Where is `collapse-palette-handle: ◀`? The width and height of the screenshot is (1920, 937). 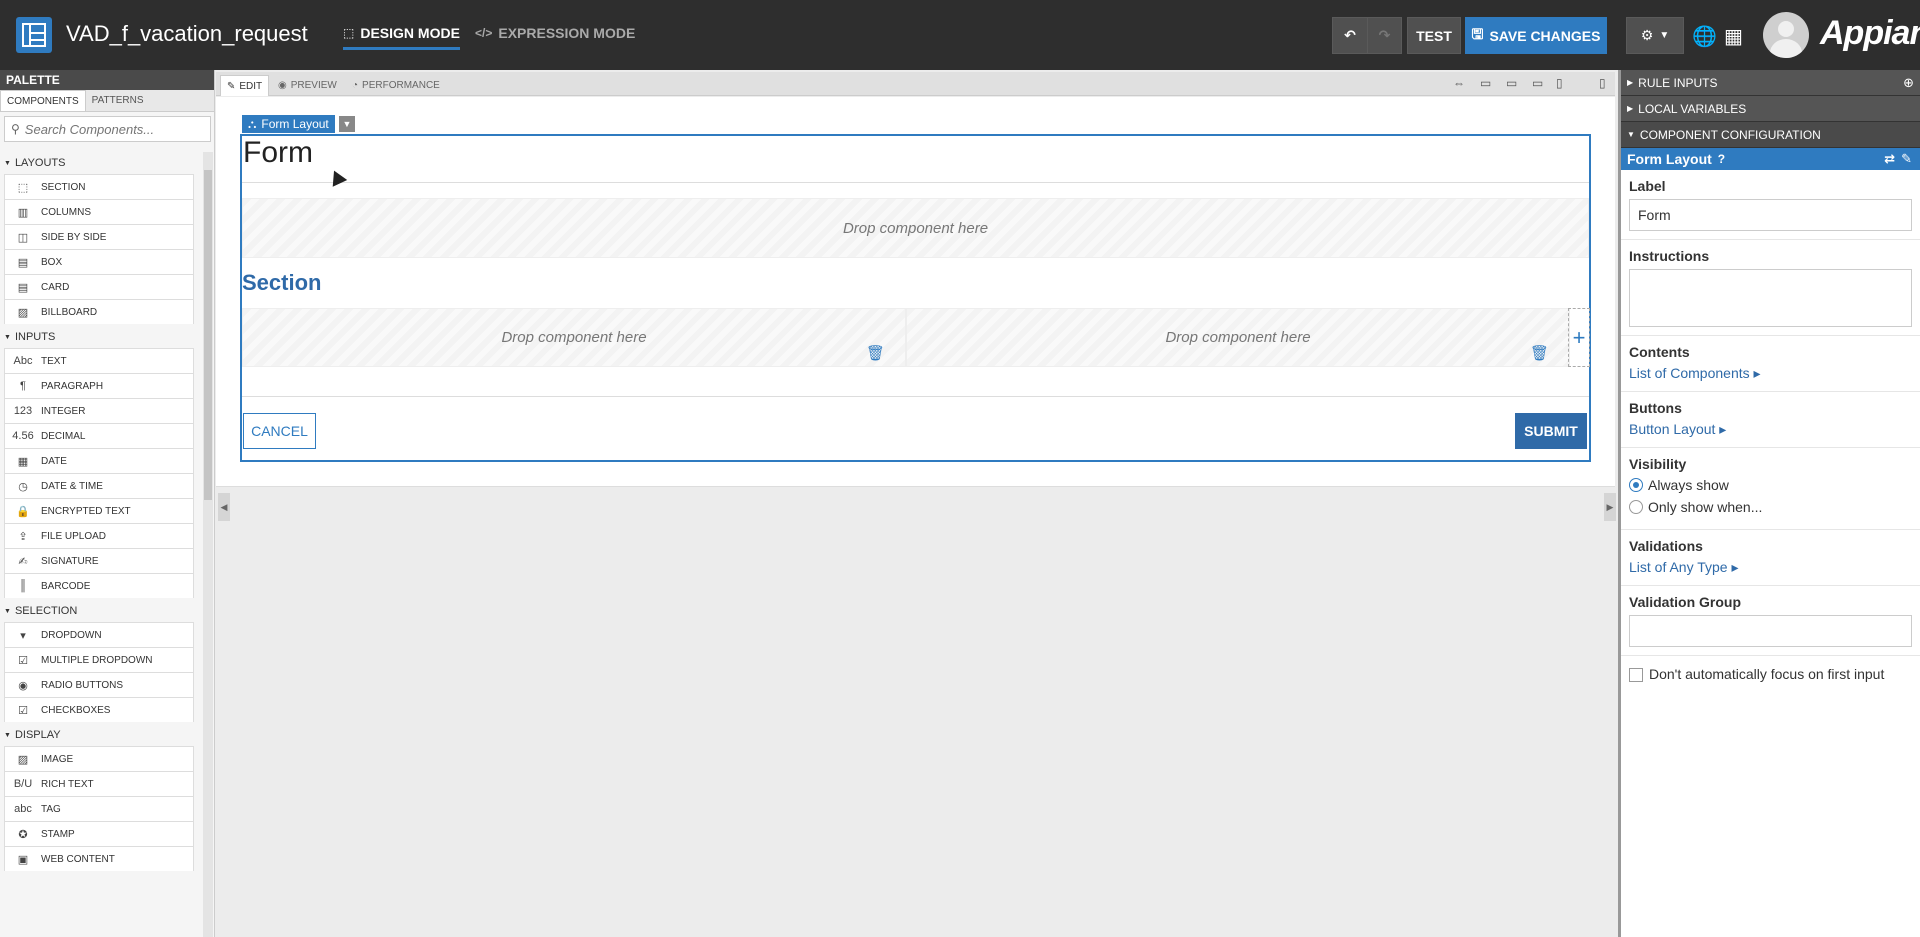 collapse-palette-handle: ◀ is located at coordinates (224, 507).